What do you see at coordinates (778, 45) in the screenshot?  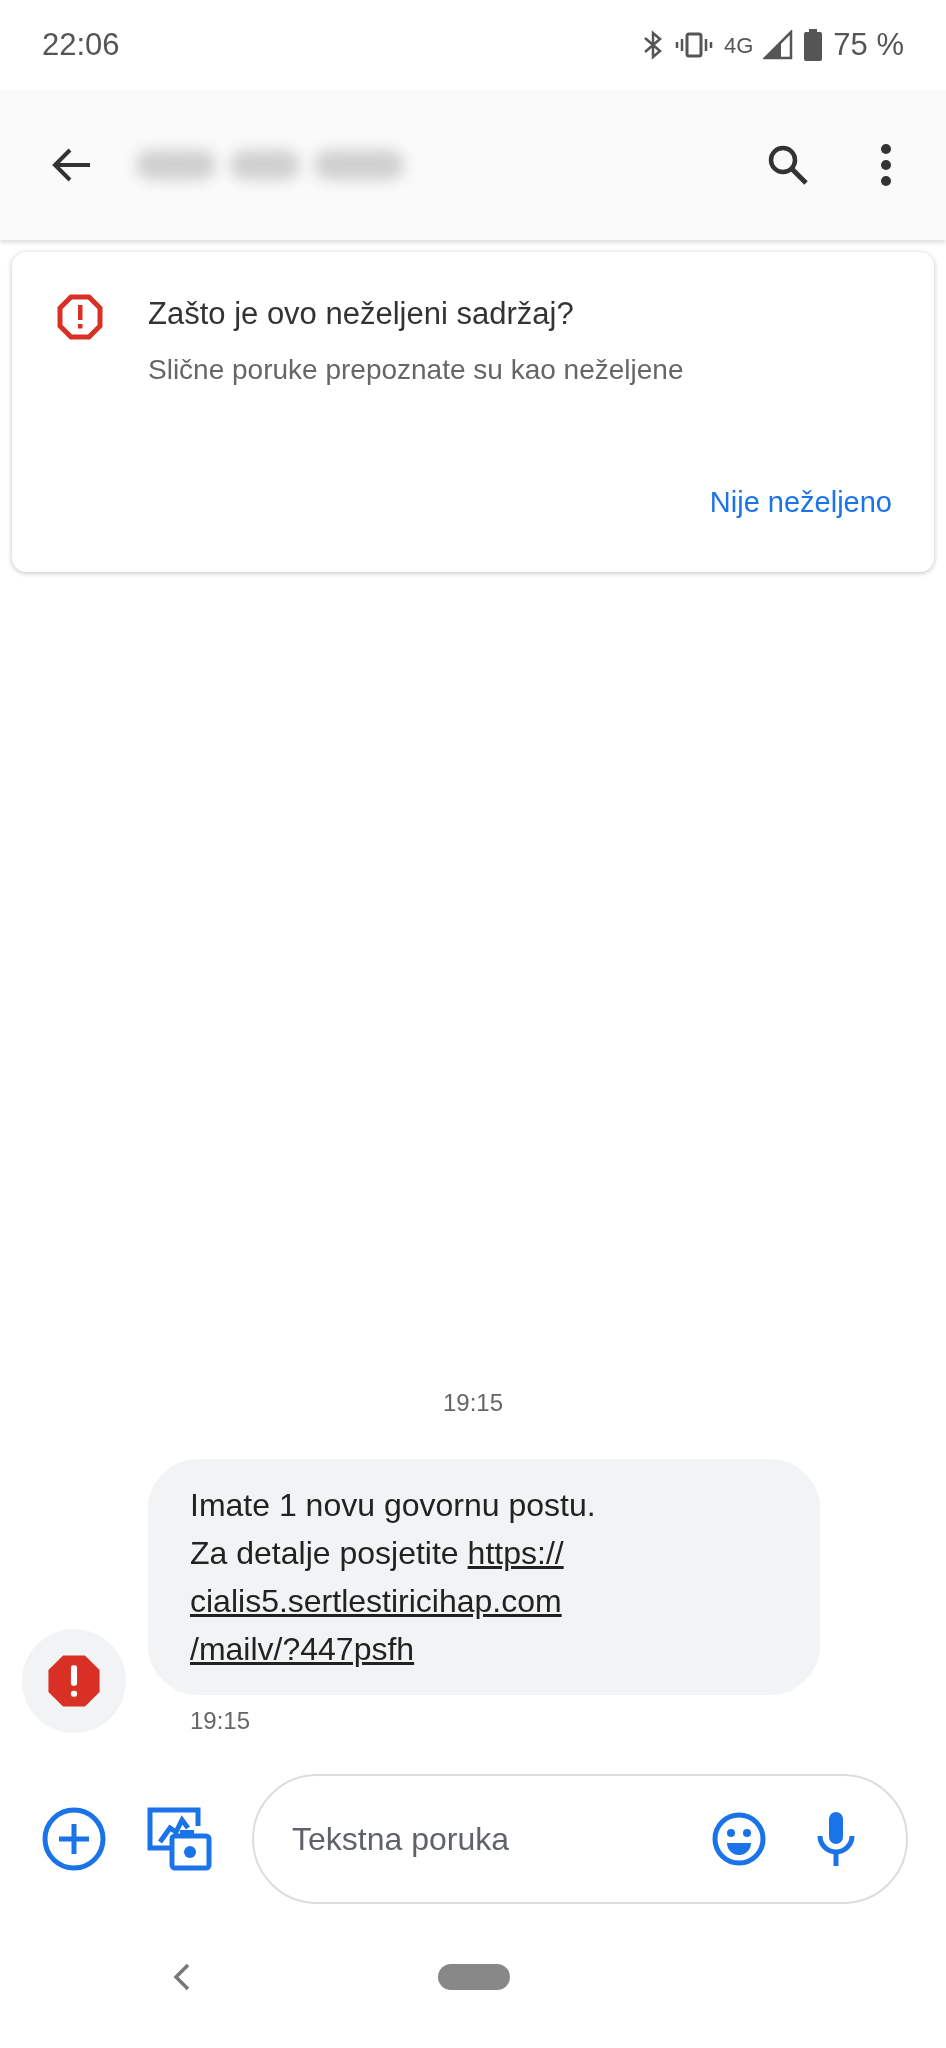 I see `signal-icon` at bounding box center [778, 45].